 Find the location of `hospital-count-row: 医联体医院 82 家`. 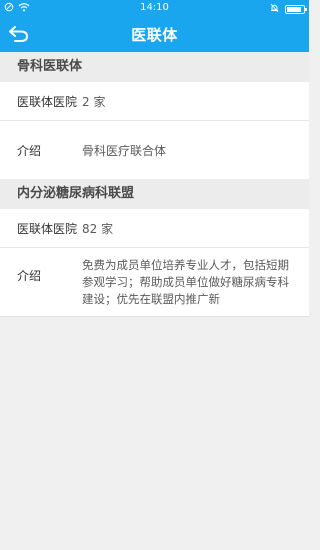

hospital-count-row: 医联体医院 82 家 is located at coordinates (154, 228).